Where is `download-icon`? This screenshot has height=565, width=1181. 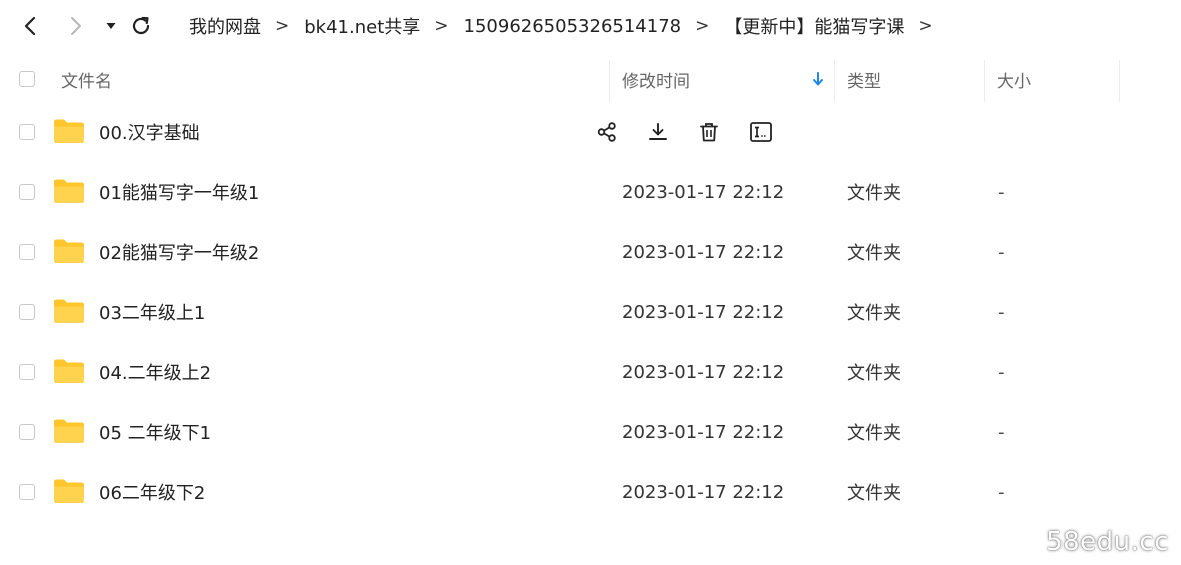
download-icon is located at coordinates (658, 132).